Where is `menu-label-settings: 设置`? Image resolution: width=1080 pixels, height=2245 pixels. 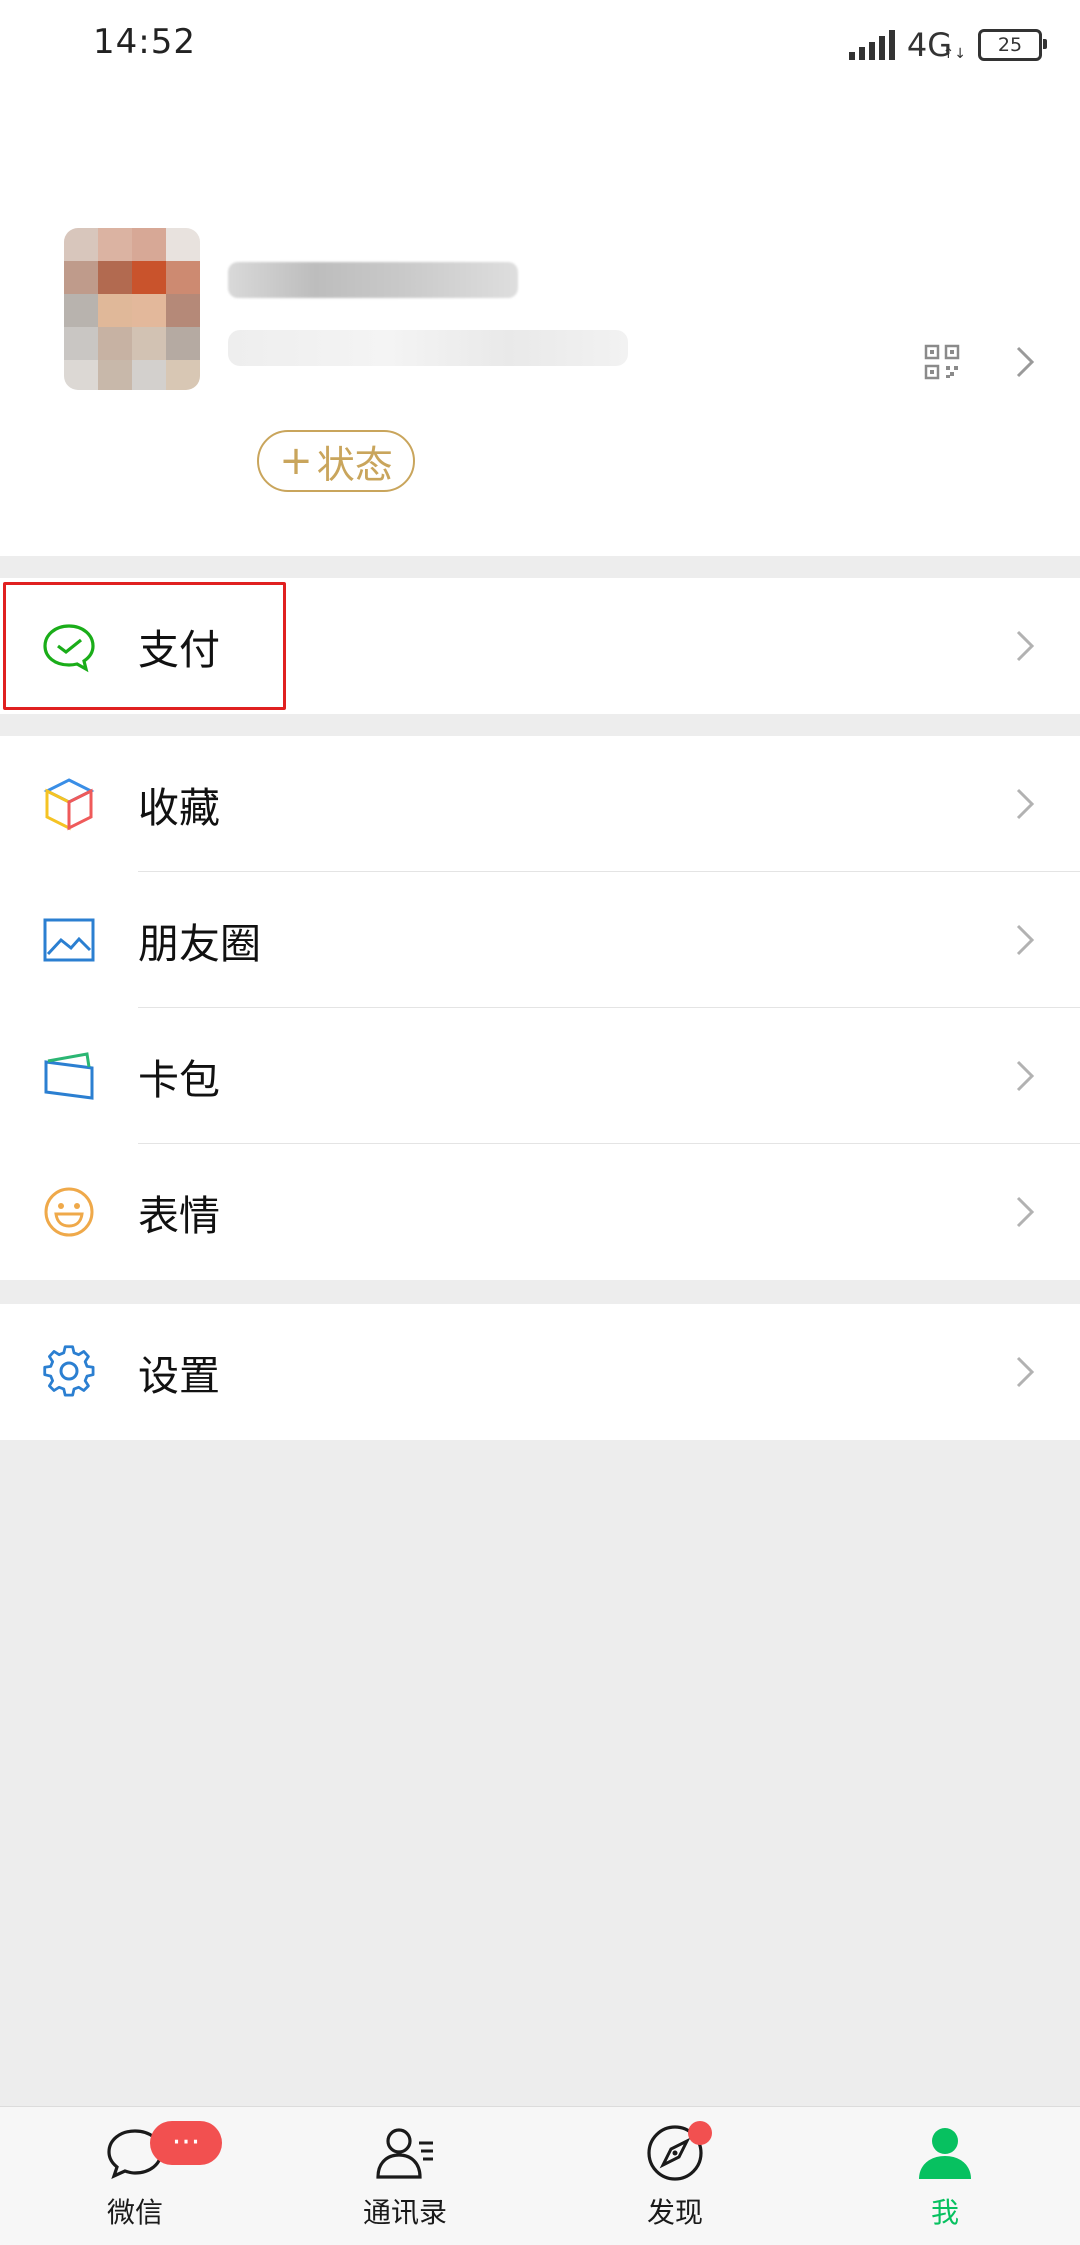 menu-label-settings: 设置 is located at coordinates (179, 1376).